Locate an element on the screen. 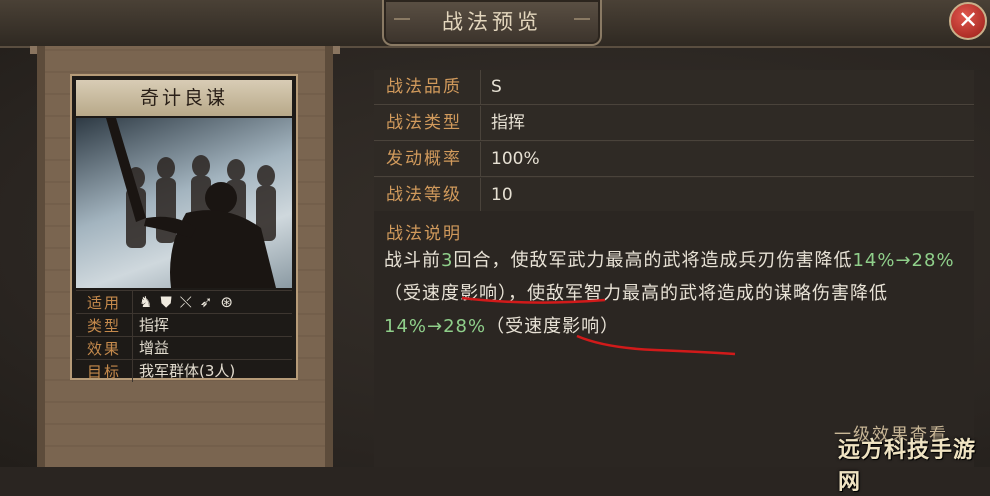 The image size is (990, 496). watermark: 远方科技手游网 is located at coordinates (907, 466).